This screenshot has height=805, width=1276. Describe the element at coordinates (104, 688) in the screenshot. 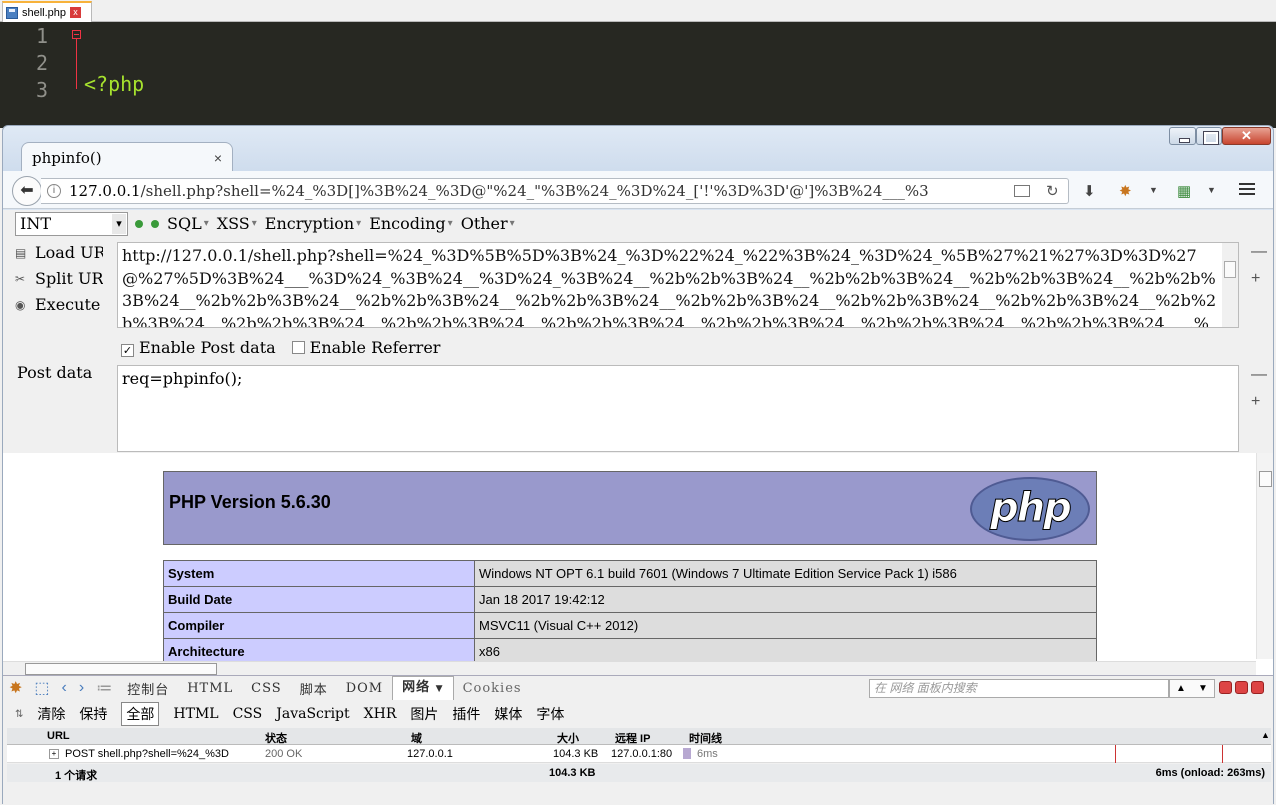

I see `command-editor-icon: ≔` at that location.